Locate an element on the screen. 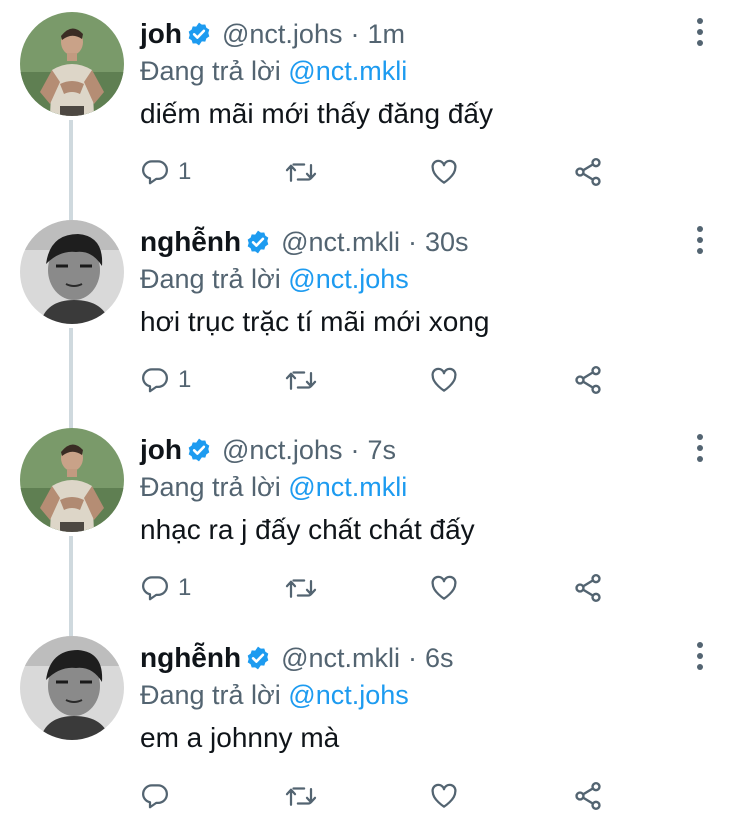 The width and height of the screenshot is (750, 832). reply-button is located at coordinates (159, 796).